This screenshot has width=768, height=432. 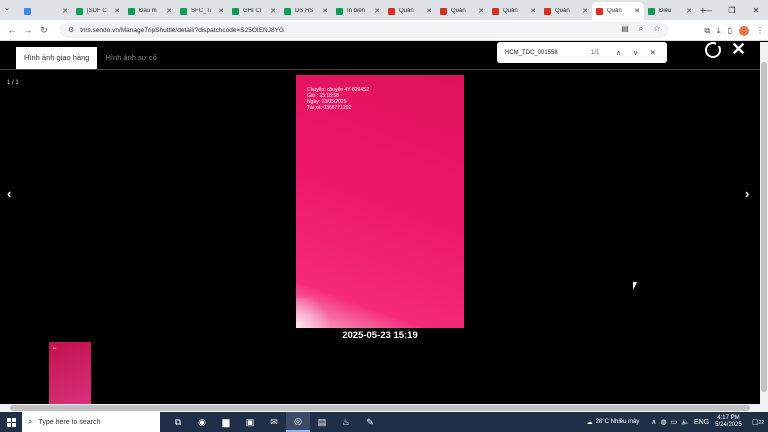 I want to click on edge-icon: ◉, so click(x=202, y=422).